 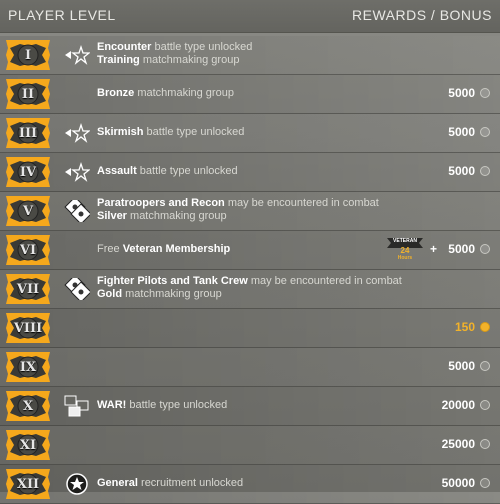 I want to click on table-header: PLAYER LEVEL REWARDS / BONUS, so click(x=250, y=16).